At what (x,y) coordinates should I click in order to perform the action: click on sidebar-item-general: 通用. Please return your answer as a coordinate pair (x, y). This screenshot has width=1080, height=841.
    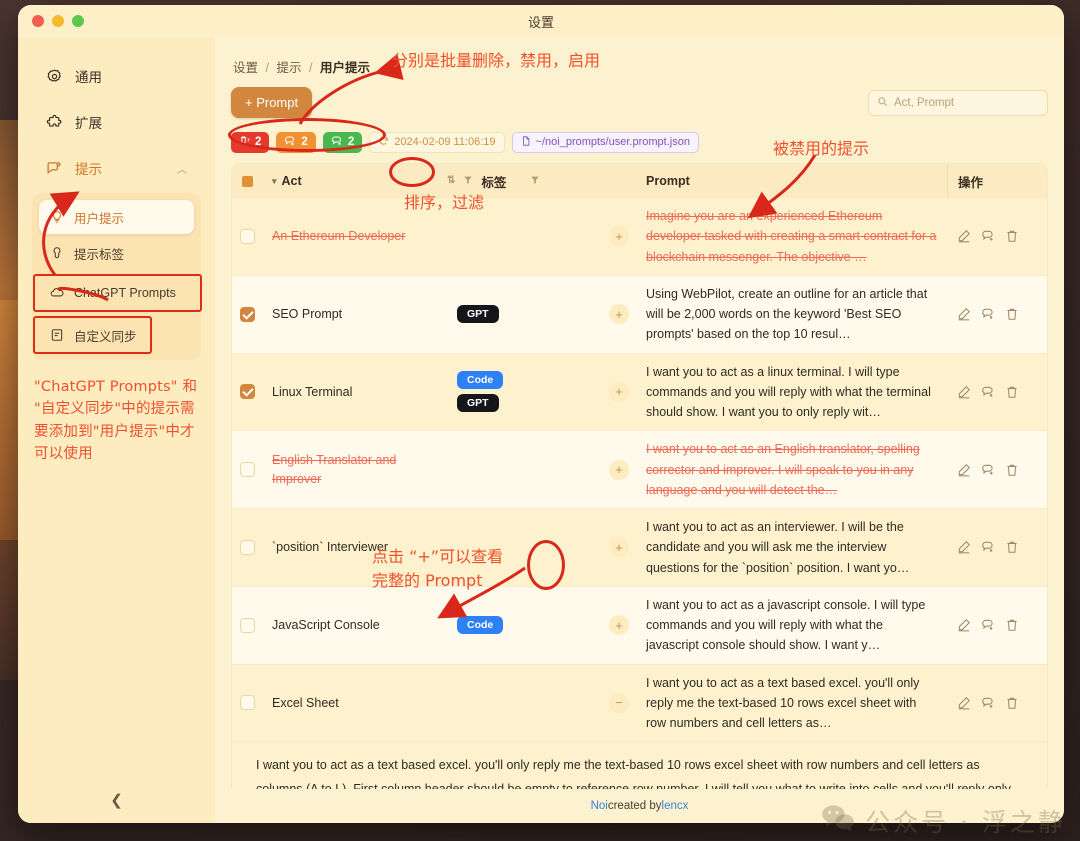
    Looking at the image, I should click on (116, 76).